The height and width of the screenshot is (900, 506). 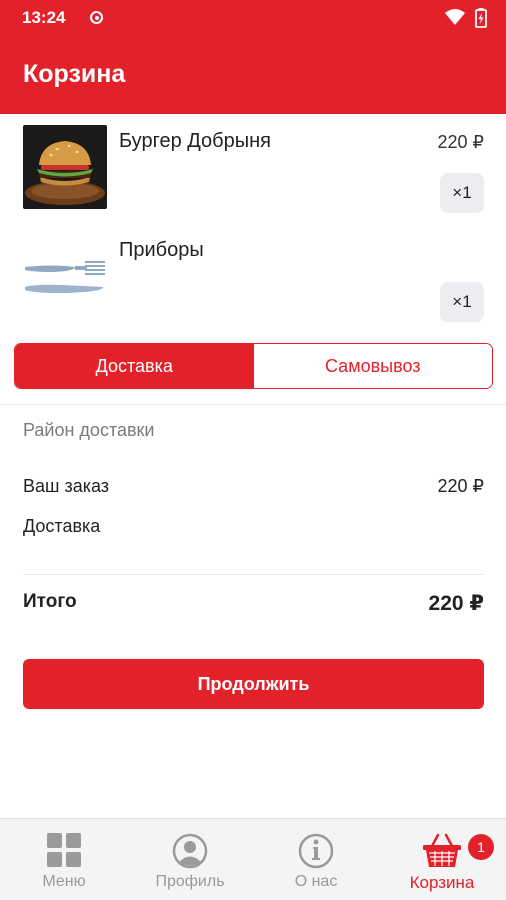 I want to click on delivery-row: Доставка, so click(x=253, y=526).